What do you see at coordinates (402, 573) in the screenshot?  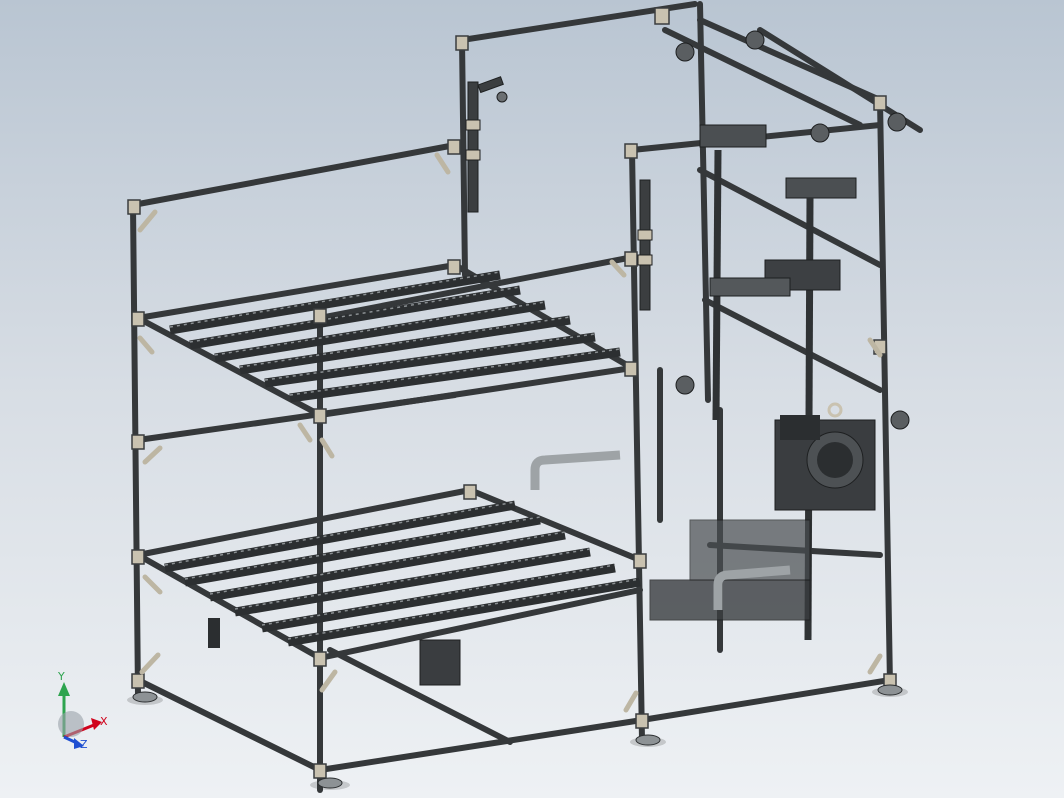 I see `lower-roller-tracks` at bounding box center [402, 573].